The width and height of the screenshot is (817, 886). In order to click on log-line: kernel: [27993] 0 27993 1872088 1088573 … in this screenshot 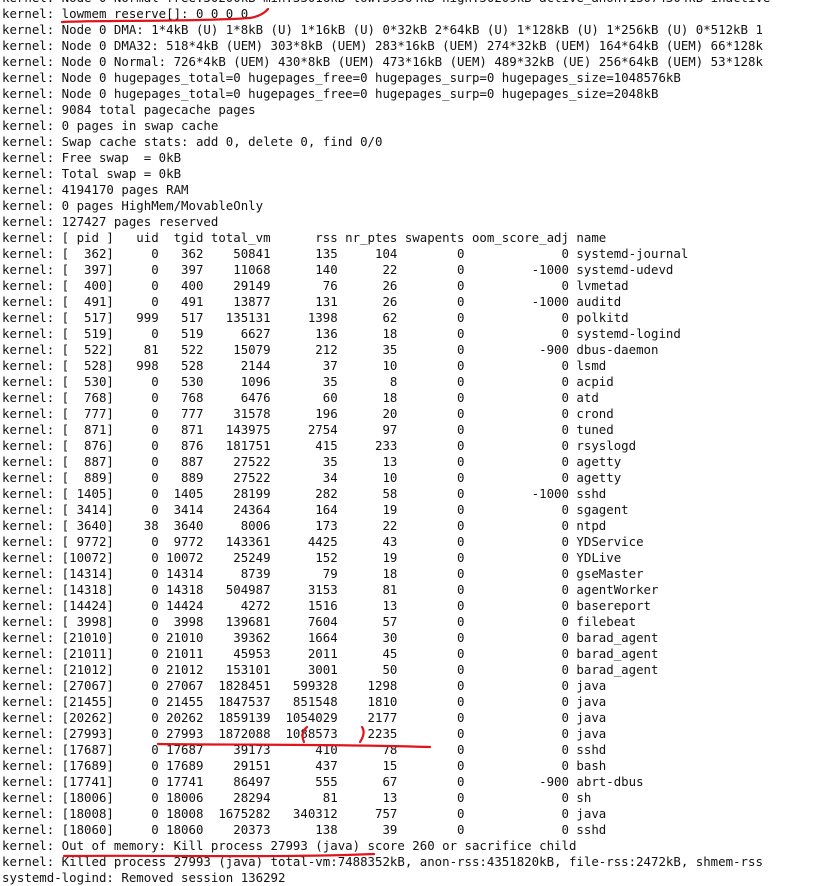, I will do `click(304, 733)`.